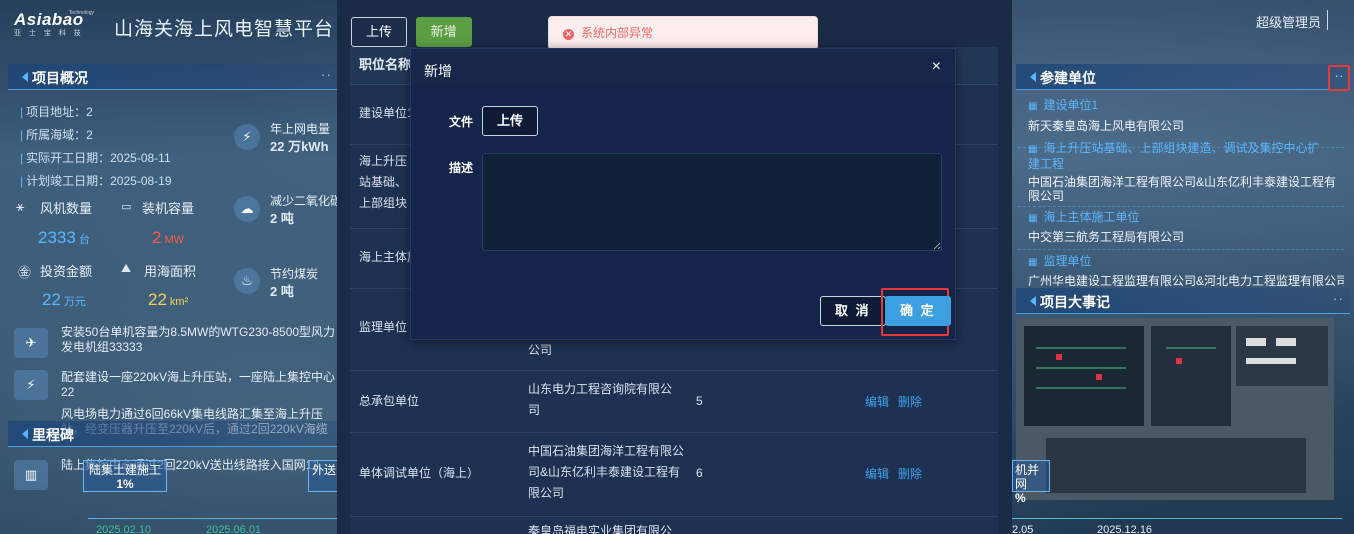 This screenshot has height=534, width=1354. What do you see at coordinates (20, 206) in the screenshot?
I see `fan-icon: ⚹` at bounding box center [20, 206].